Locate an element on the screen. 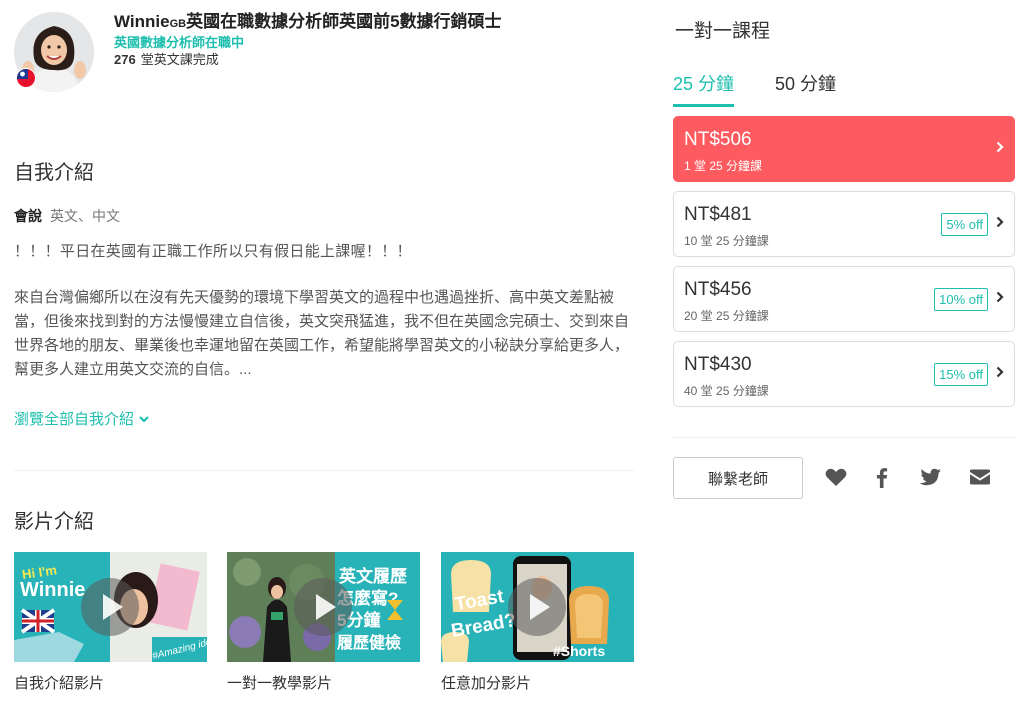 The image size is (1033, 703). lessons-completed: 276 堂英文課完成 is located at coordinates (374, 60).